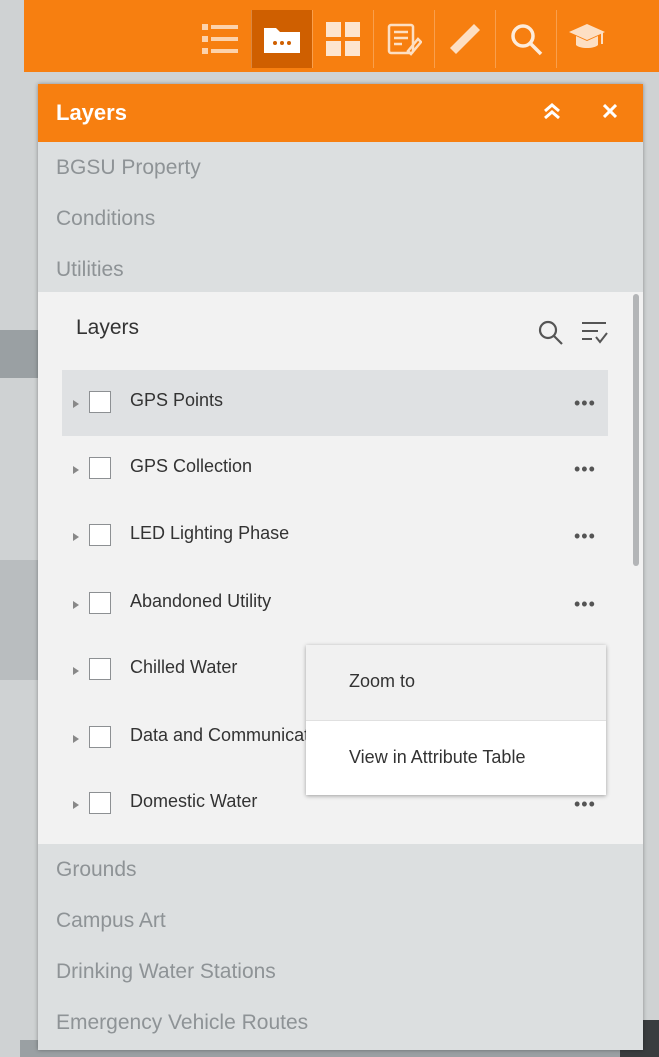 The width and height of the screenshot is (659, 1057). What do you see at coordinates (91, 112) in the screenshot?
I see `panel-title: Layers` at bounding box center [91, 112].